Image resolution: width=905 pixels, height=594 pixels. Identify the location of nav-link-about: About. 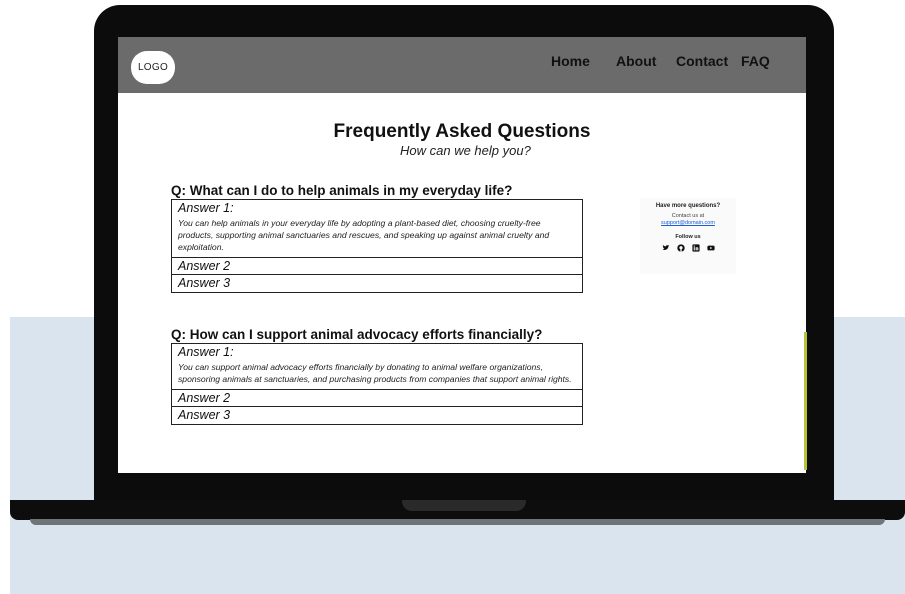
(636, 61).